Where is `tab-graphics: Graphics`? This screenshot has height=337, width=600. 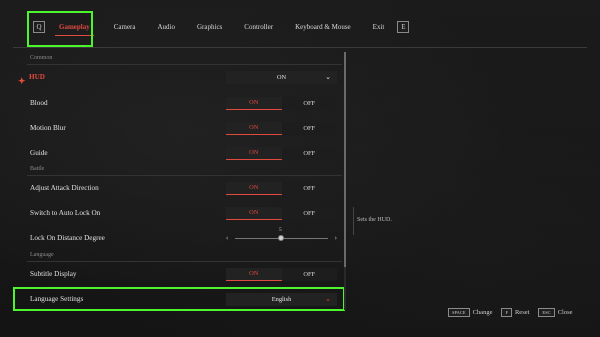 tab-graphics: Graphics is located at coordinates (209, 27).